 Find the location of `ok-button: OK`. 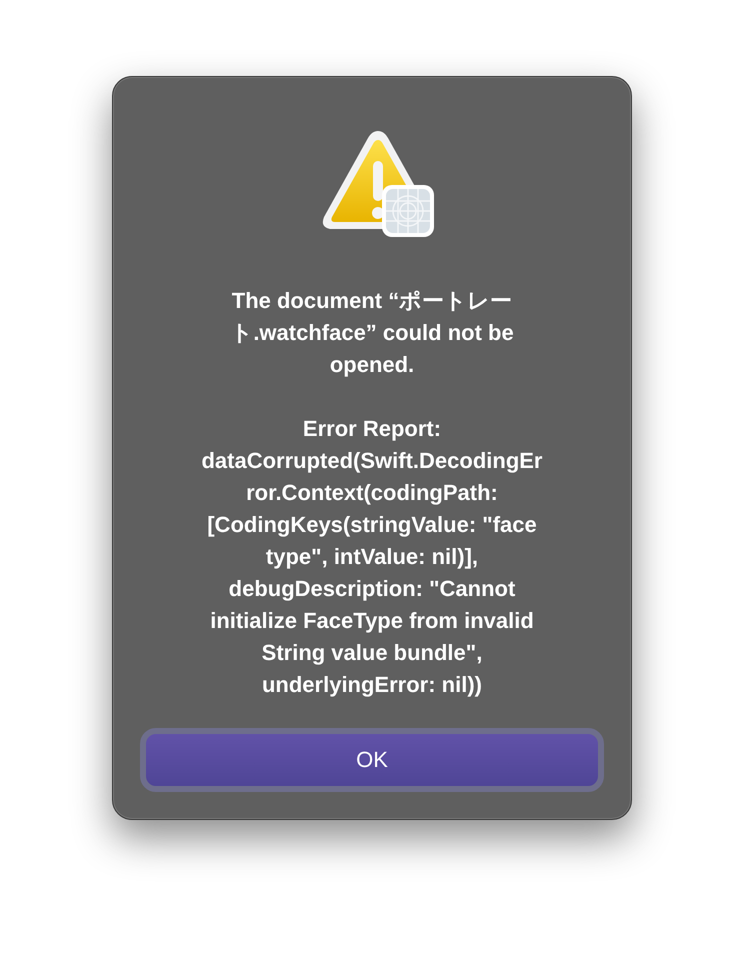

ok-button: OK is located at coordinates (372, 760).